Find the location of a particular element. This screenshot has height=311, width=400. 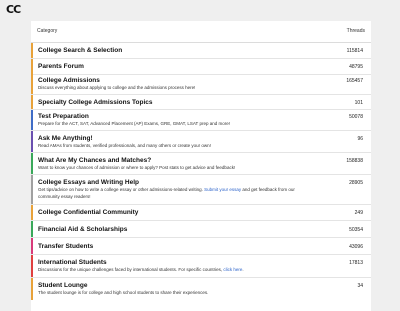

category-title: Transfer Students is located at coordinates (65, 246).